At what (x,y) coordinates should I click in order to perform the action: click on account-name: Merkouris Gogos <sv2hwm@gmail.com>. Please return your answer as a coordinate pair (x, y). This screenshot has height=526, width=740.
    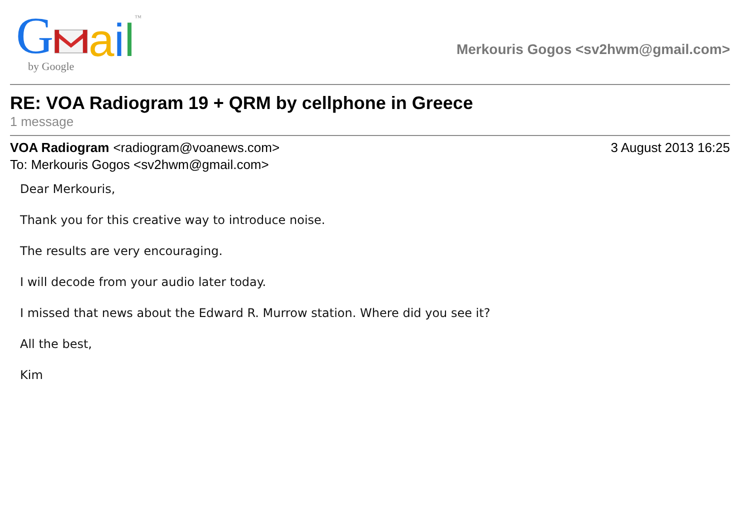
    Looking at the image, I should click on (593, 49).